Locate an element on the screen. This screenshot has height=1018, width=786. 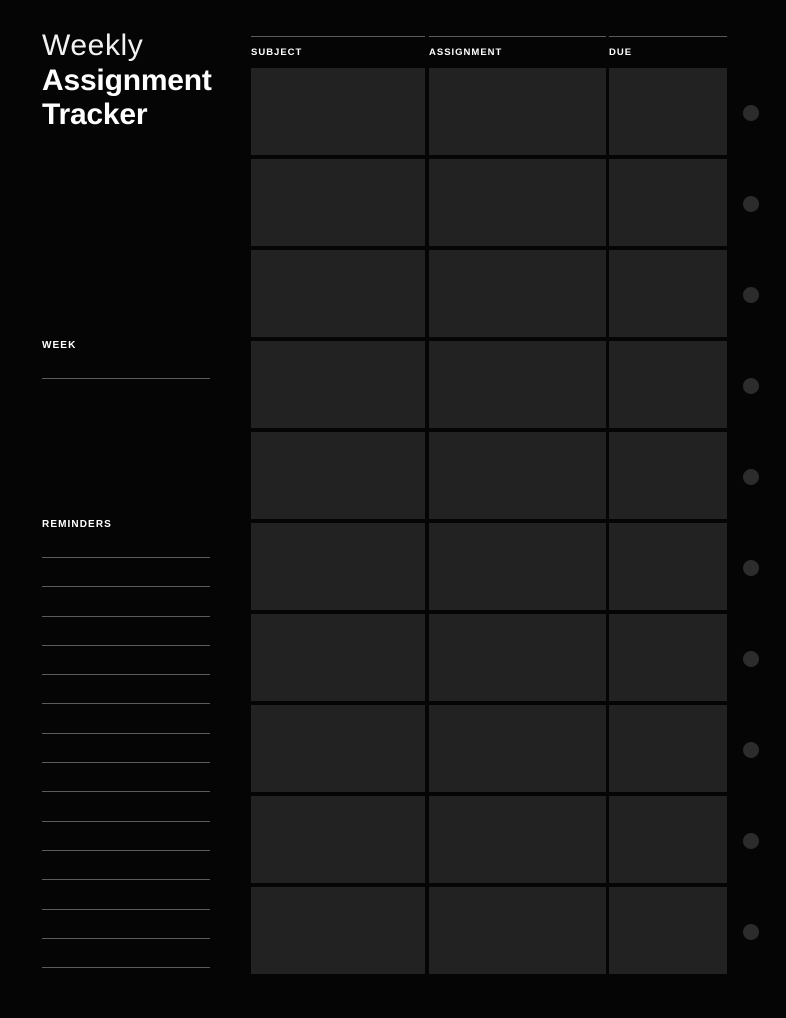
column-header-due: DUE is located at coordinates (668, 52).